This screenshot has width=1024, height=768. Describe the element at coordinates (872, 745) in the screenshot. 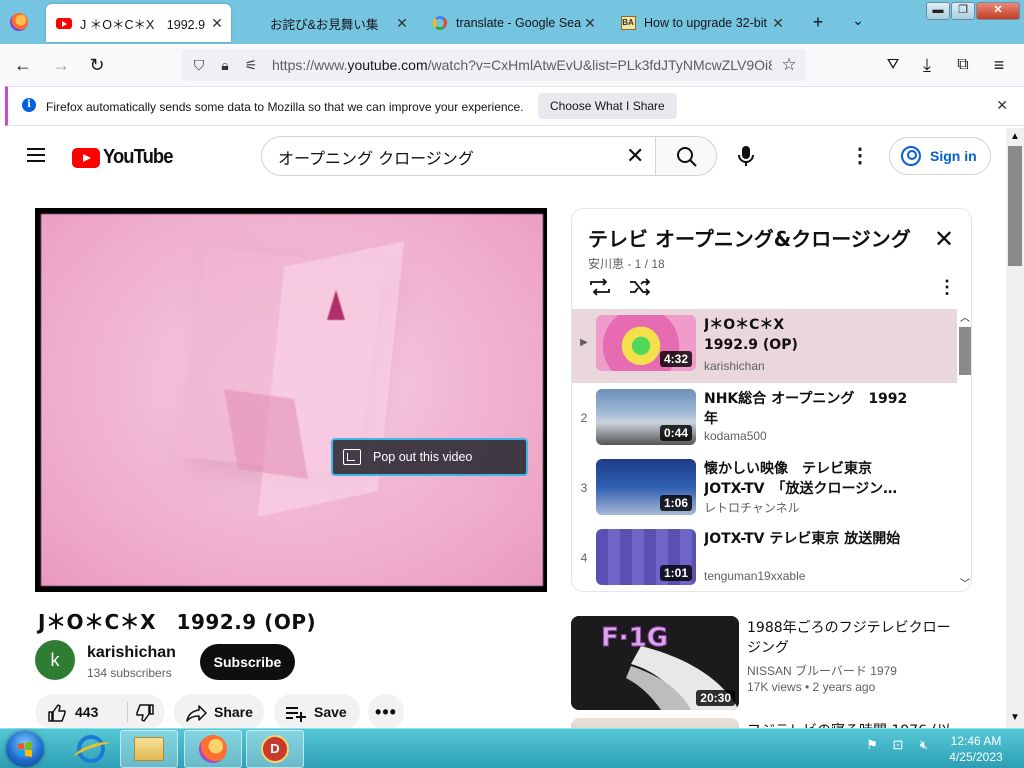

I see `action-center-flag-icon: ⚑` at that location.